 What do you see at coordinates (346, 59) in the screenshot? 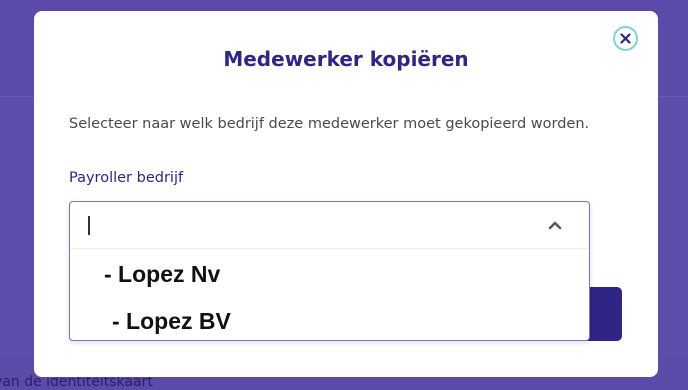
I see `modal-title: Medewerker kopiëren` at bounding box center [346, 59].